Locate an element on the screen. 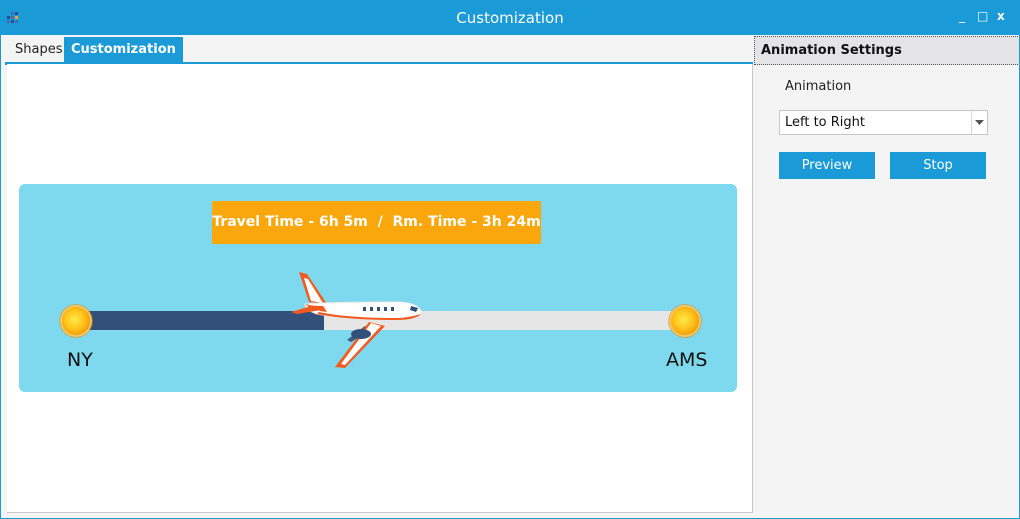 Image resolution: width=1020 pixels, height=519 pixels. settings-header: Animation Settings is located at coordinates (886, 50).